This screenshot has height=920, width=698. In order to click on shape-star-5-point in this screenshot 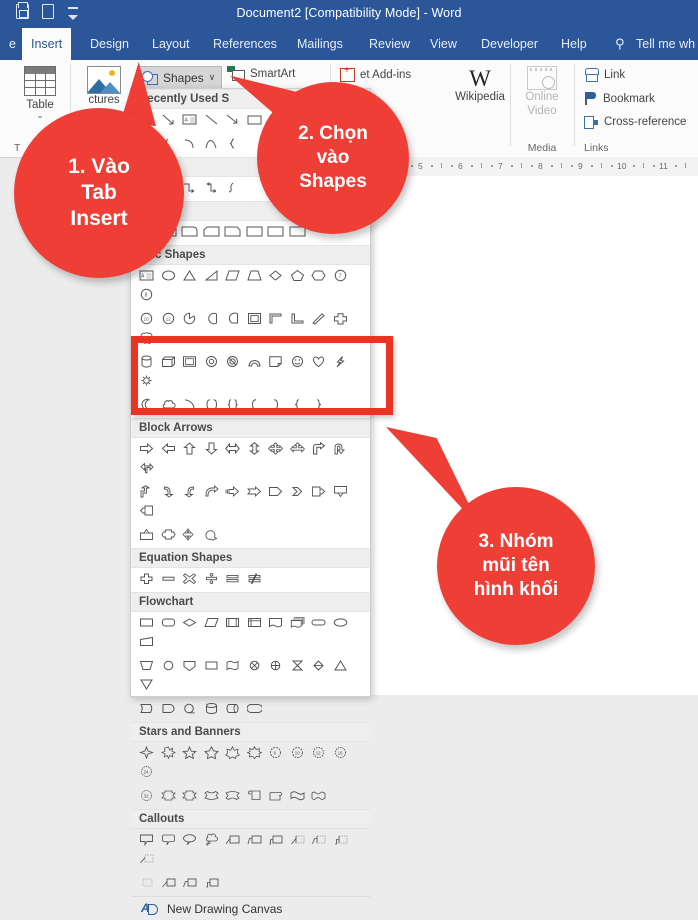, I will do `click(190, 753)`.